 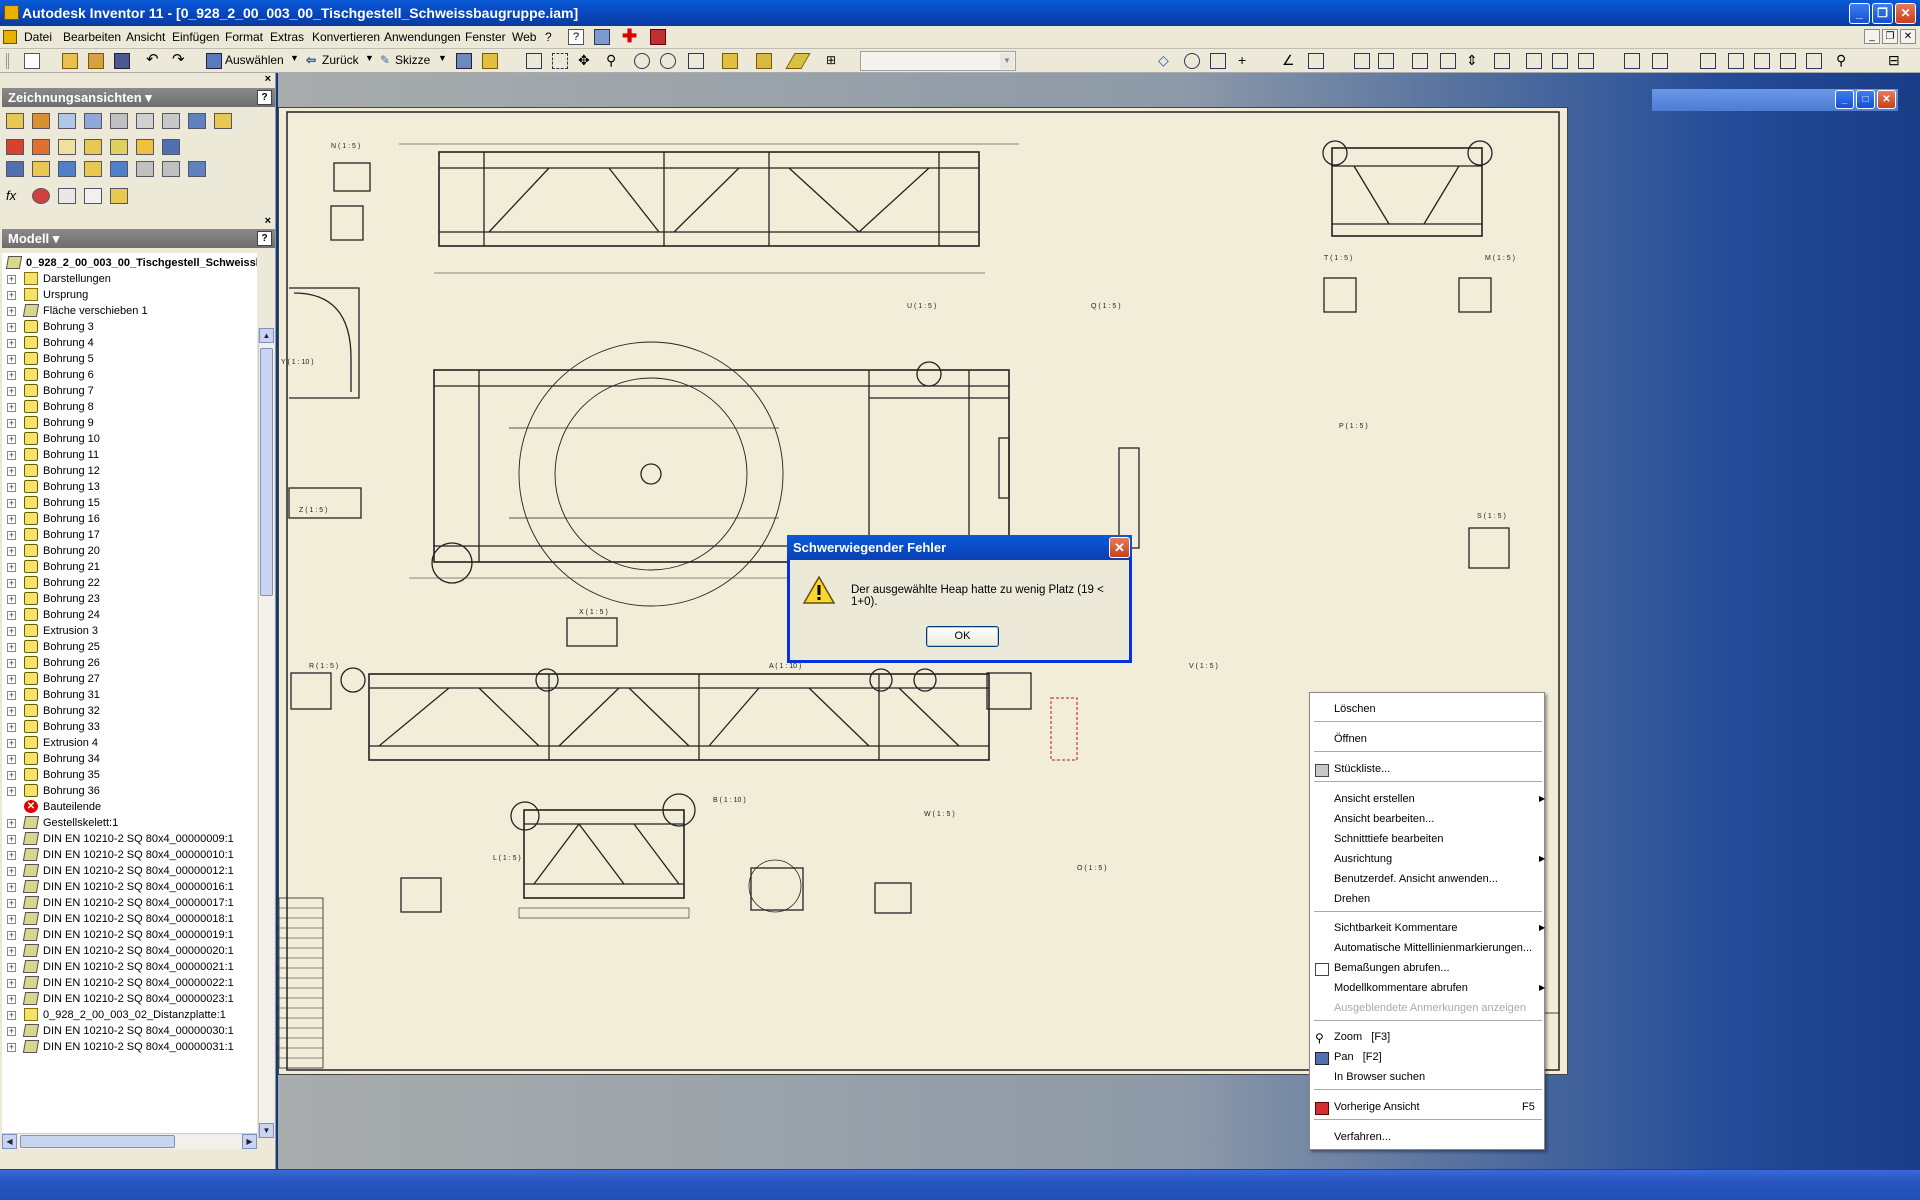 I want to click on panel-close-icon: ×, so click(x=268, y=79).